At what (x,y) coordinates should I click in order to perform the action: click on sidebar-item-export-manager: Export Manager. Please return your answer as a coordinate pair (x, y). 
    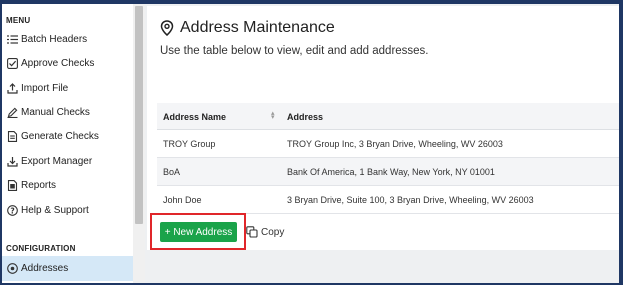
    Looking at the image, I should click on (67, 161).